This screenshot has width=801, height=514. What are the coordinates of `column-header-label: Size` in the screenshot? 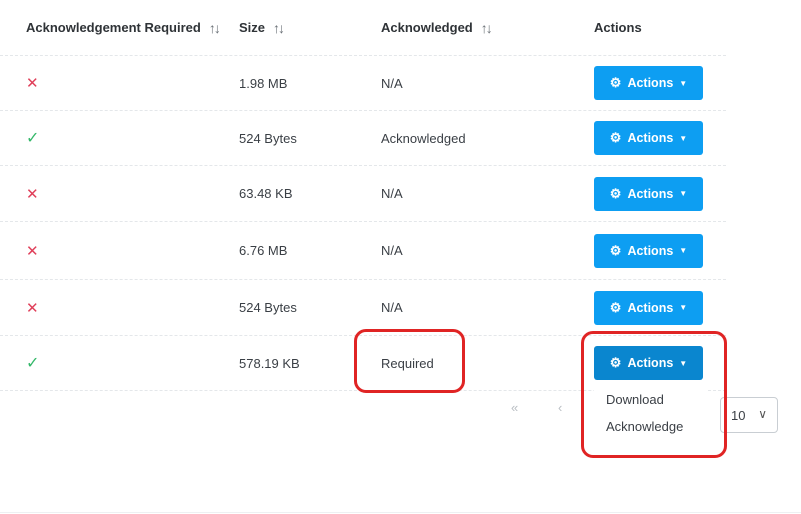 It's located at (252, 27).